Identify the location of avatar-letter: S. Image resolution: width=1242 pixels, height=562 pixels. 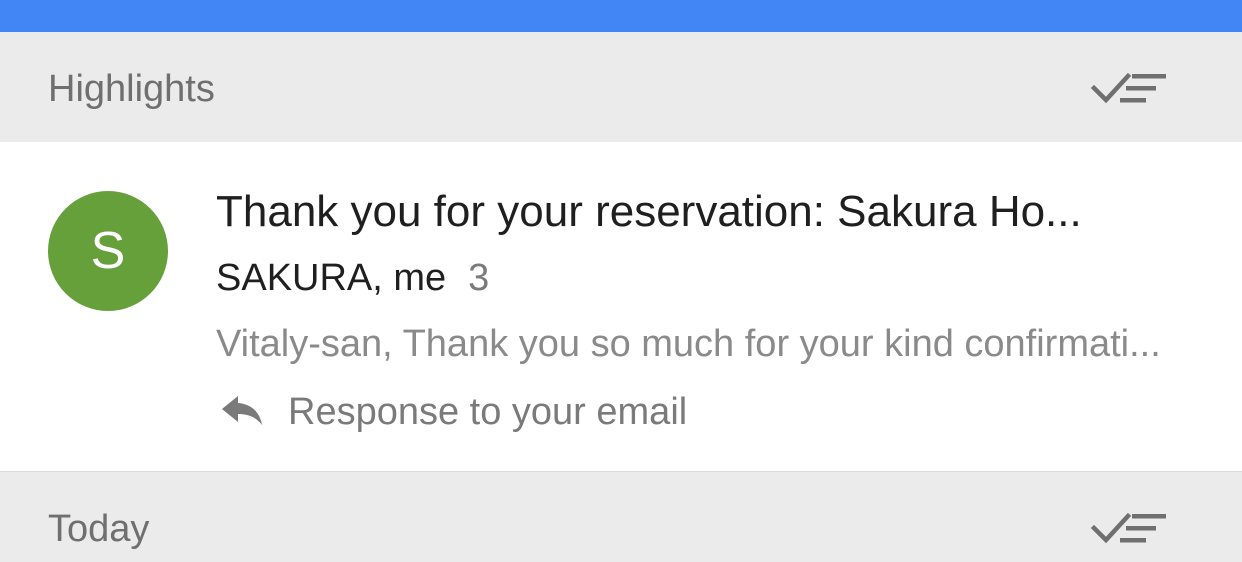
(108, 251).